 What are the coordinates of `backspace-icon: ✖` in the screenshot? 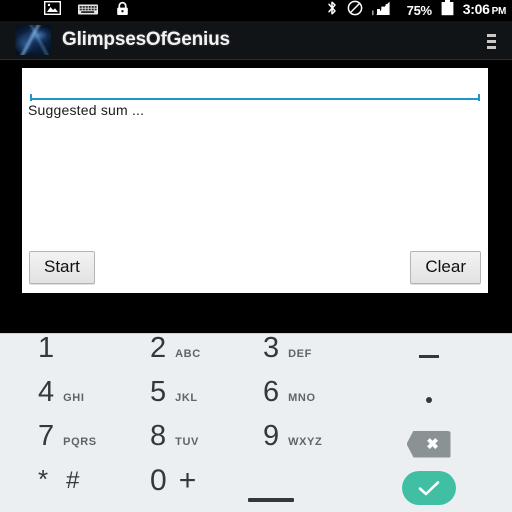 It's located at (428, 444).